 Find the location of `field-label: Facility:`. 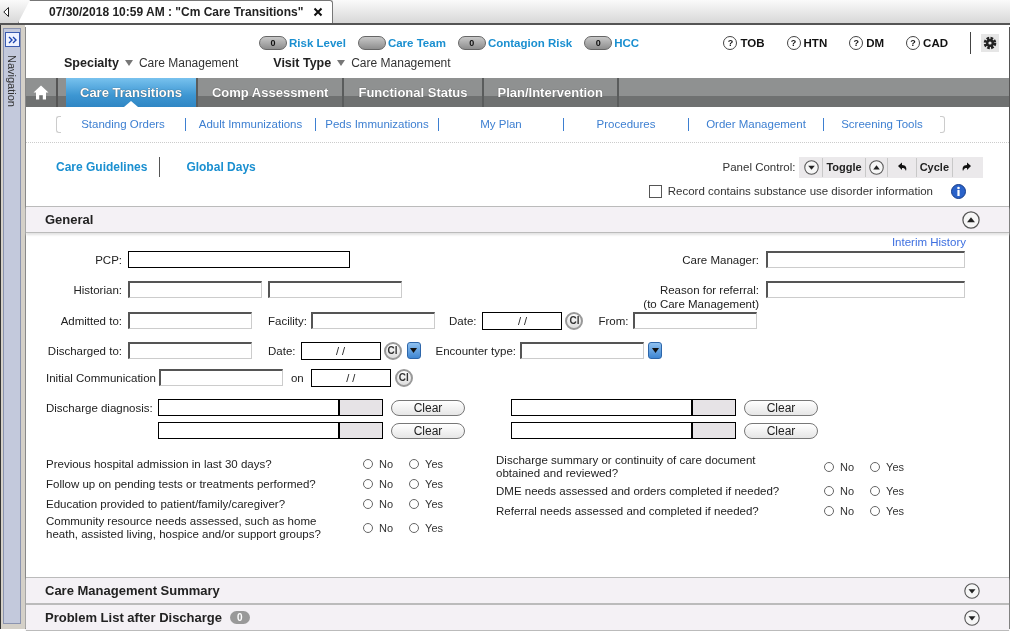

field-label: Facility: is located at coordinates (287, 320).